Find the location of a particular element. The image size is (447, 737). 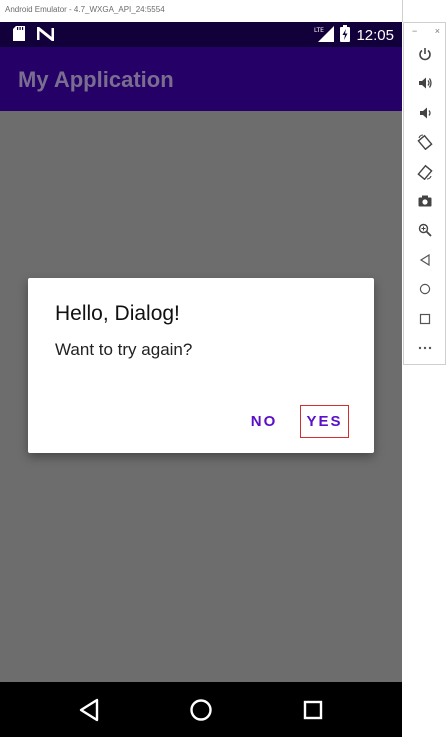

emulator-window-title: Android Emulator - 4.7_WXGA_API_24:5554 is located at coordinates (85, 9).